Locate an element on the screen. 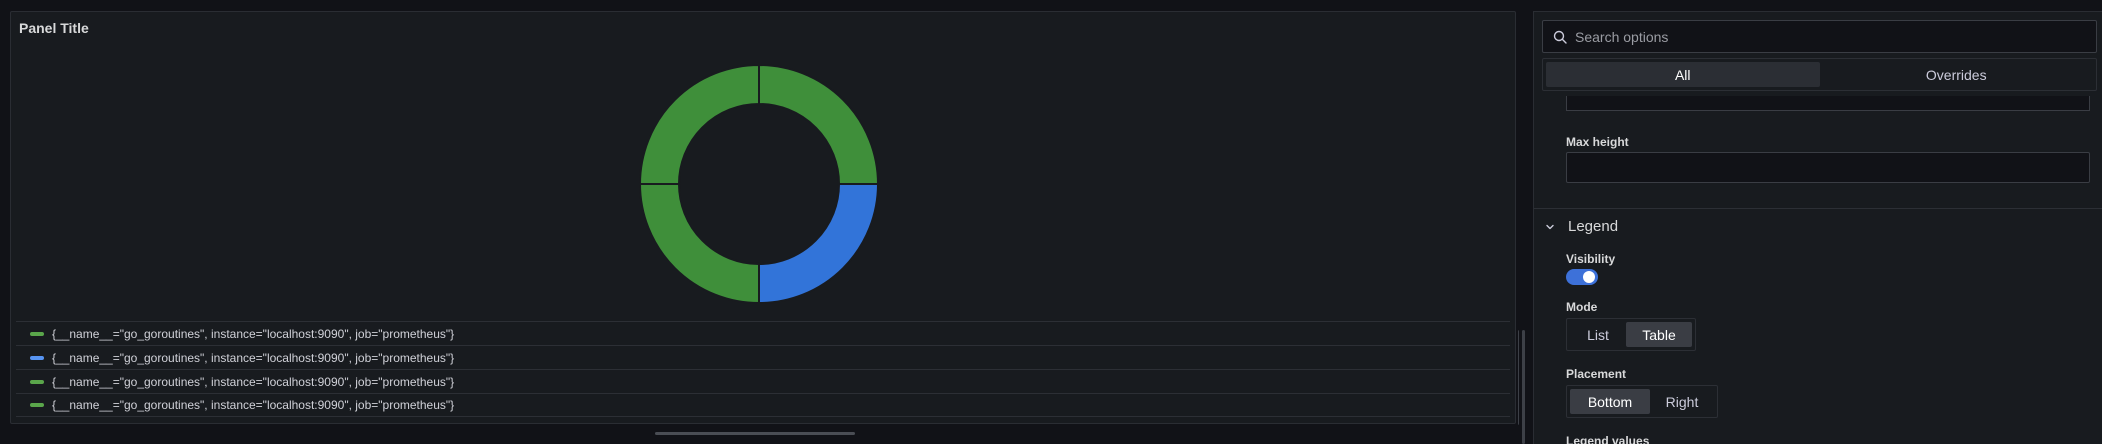 This screenshot has width=2102, height=444. tab-overrides: Overrides is located at coordinates (1957, 74).